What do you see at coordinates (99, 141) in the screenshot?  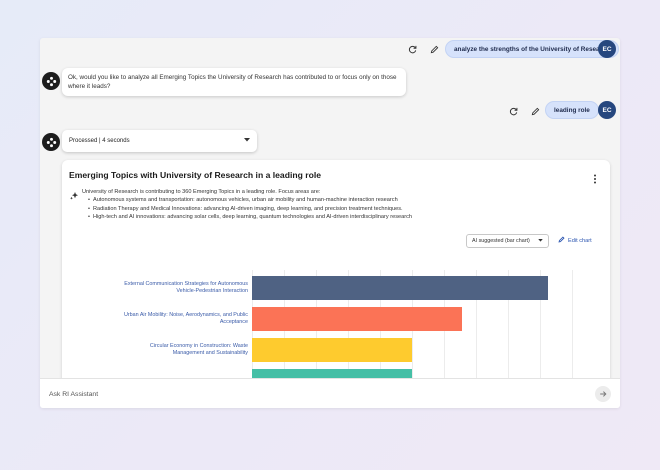 I see `processed-status: Processed | 4 seconds` at bounding box center [99, 141].